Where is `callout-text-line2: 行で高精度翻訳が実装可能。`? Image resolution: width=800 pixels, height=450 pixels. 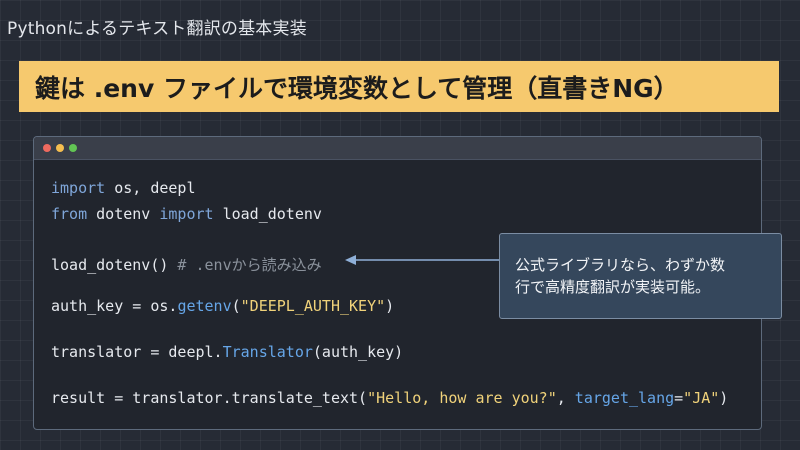
callout-text-line2: 行で高精度翻訳が実装可能。 is located at coordinates (613, 287).